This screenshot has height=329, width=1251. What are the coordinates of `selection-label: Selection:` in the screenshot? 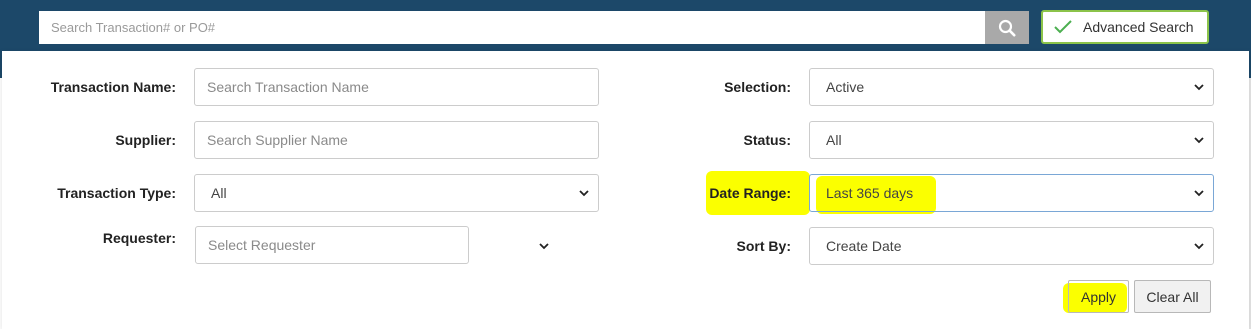 It's located at (757, 87).